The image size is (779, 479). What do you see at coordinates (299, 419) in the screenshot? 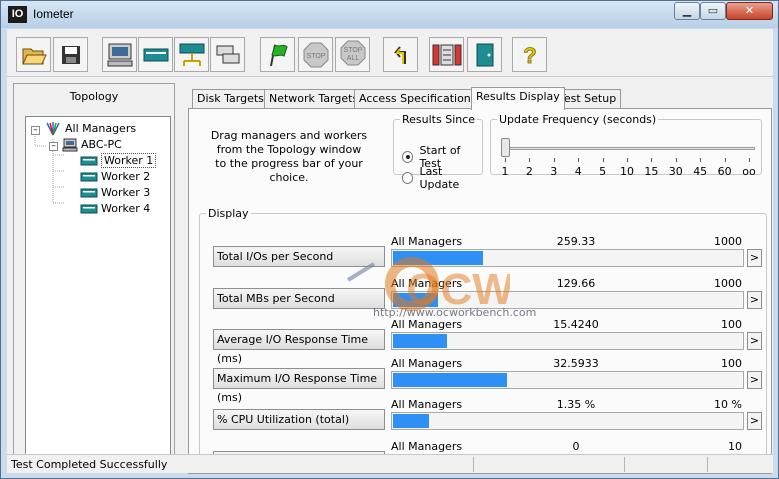
I see `metric-select-button: % CPU Utilization (total)` at bounding box center [299, 419].